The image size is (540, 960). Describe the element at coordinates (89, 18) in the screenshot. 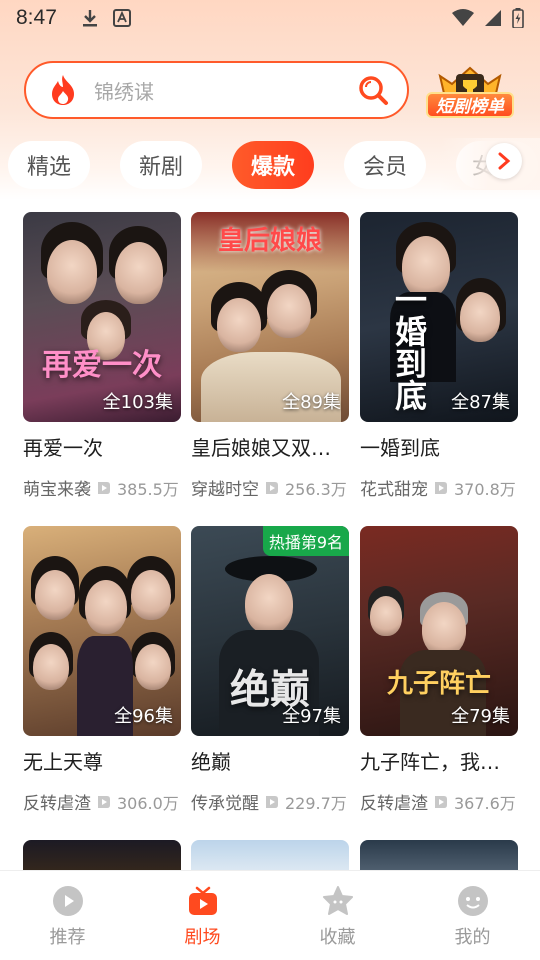

I see `download-icon` at that location.